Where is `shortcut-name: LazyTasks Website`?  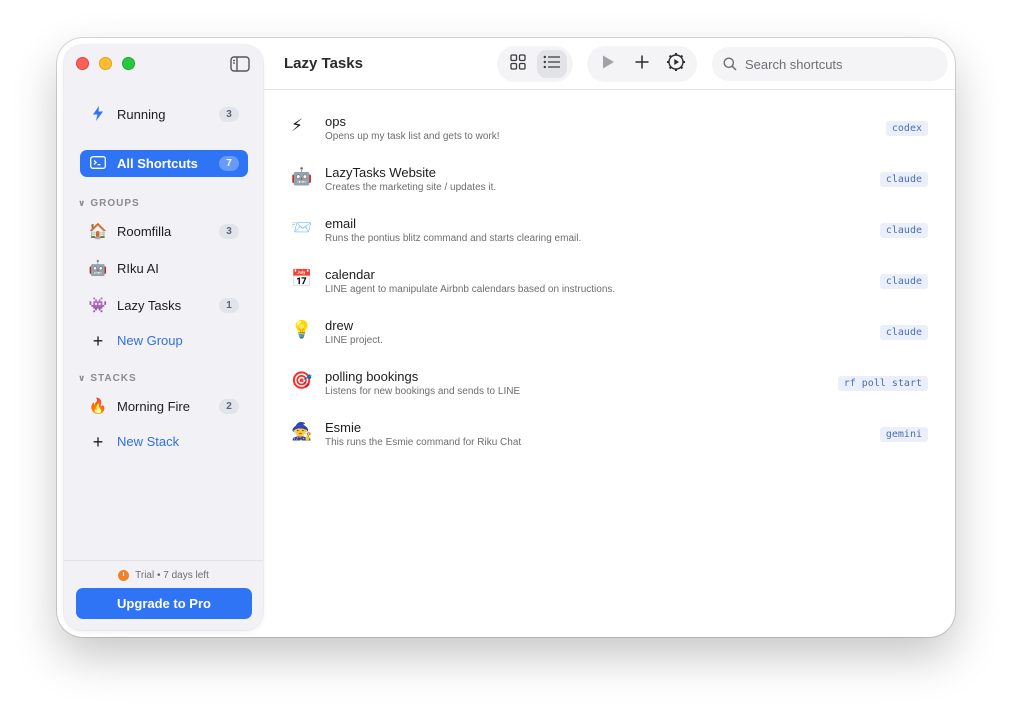 shortcut-name: LazyTasks Website is located at coordinates (381, 172).